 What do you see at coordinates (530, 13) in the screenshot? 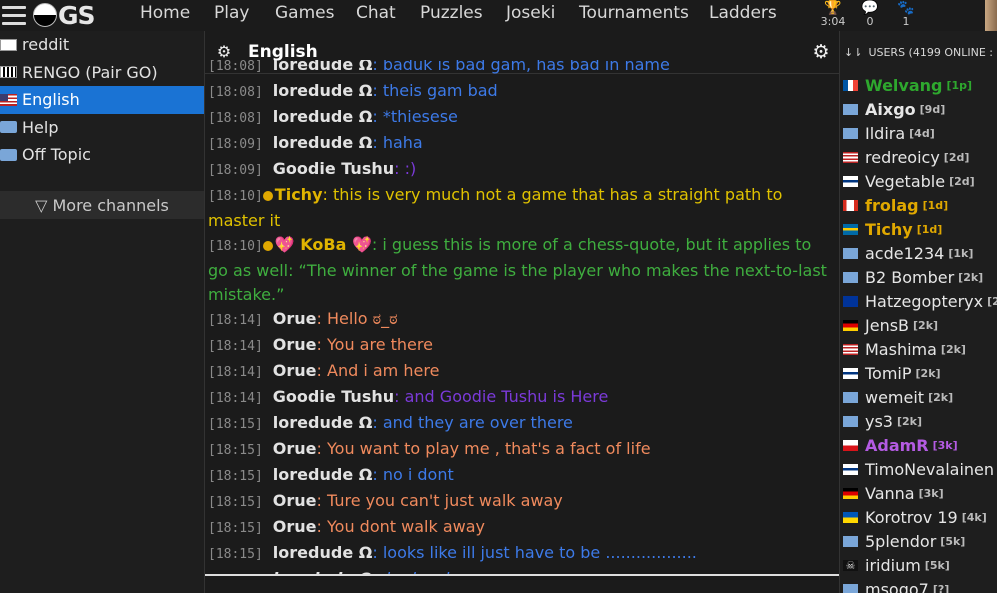
I see `nav-link-joseki: Joseki` at bounding box center [530, 13].